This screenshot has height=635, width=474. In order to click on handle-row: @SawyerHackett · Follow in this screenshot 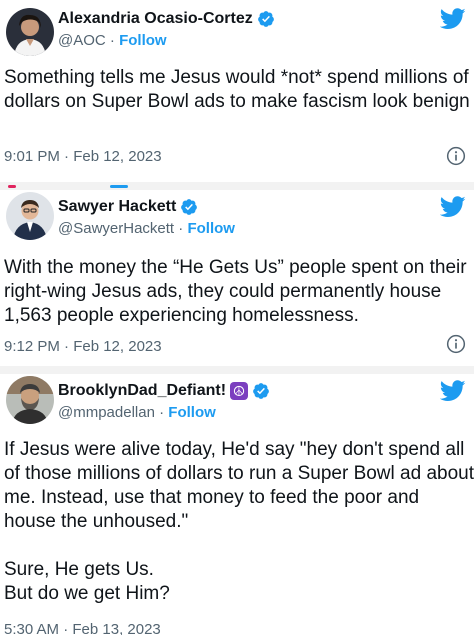, I will do `click(146, 228)`.